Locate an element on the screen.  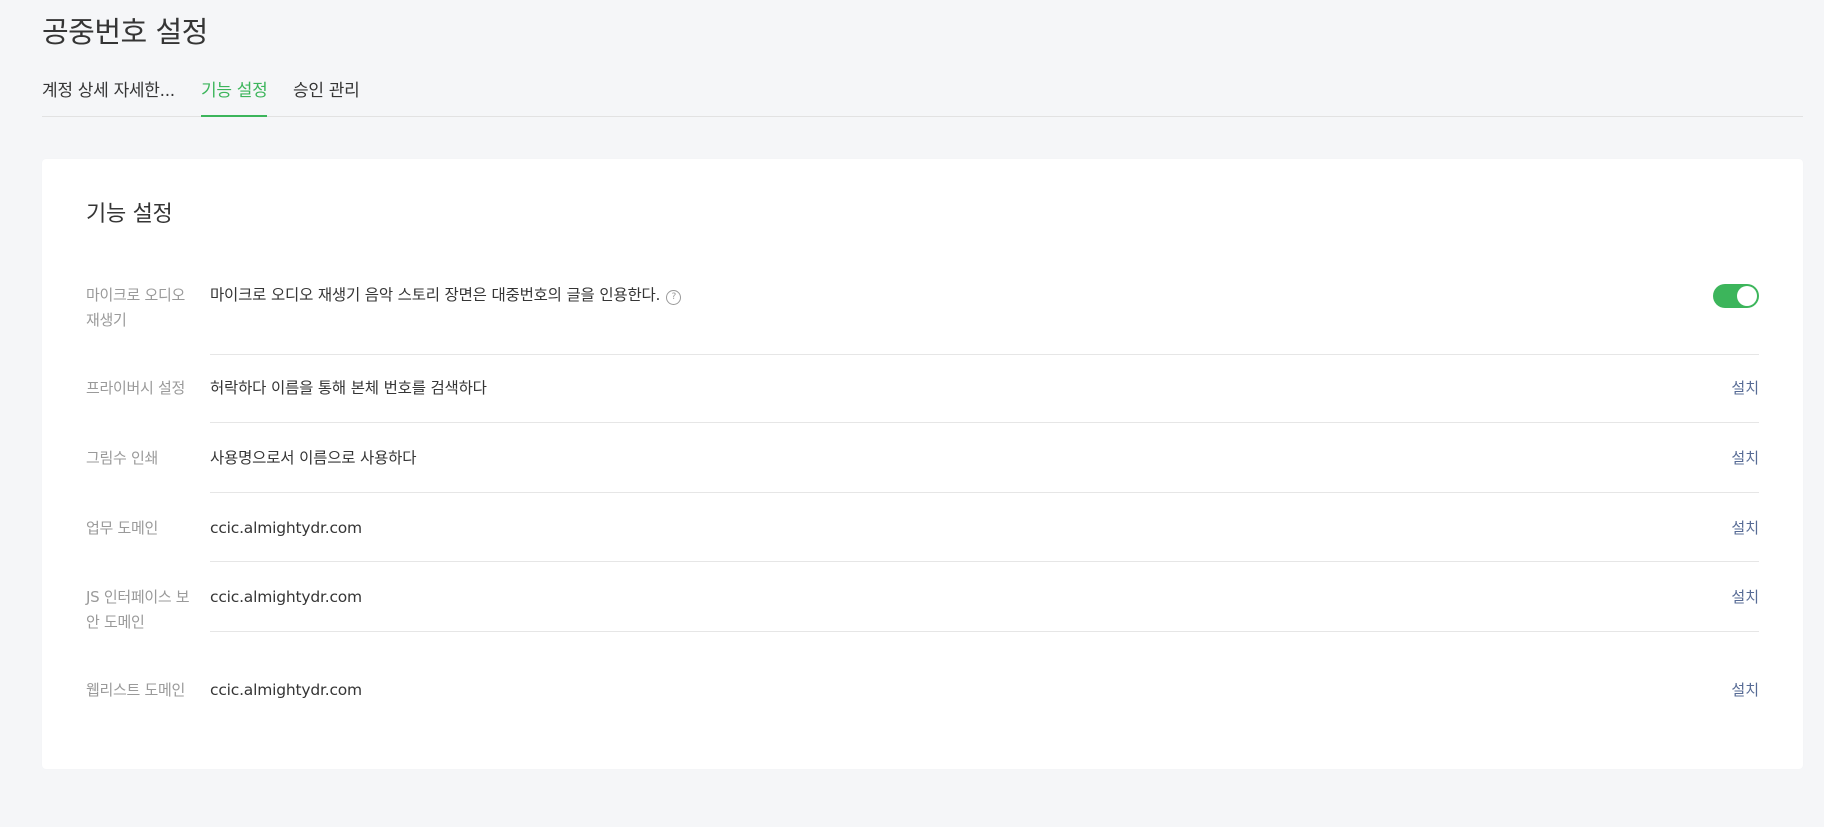
settings-row-business-domain: 업무 도메인 ccic.almightydr.com 설치 is located at coordinates (922, 539).